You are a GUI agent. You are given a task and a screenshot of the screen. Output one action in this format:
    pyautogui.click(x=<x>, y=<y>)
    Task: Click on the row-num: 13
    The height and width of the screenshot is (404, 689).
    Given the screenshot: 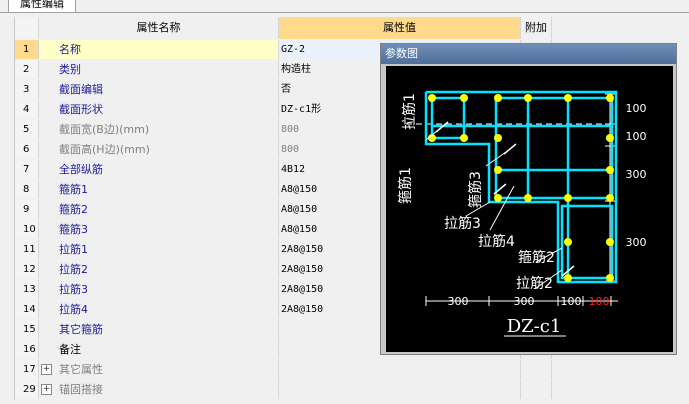 What is the action you would take?
    pyautogui.click(x=27, y=289)
    